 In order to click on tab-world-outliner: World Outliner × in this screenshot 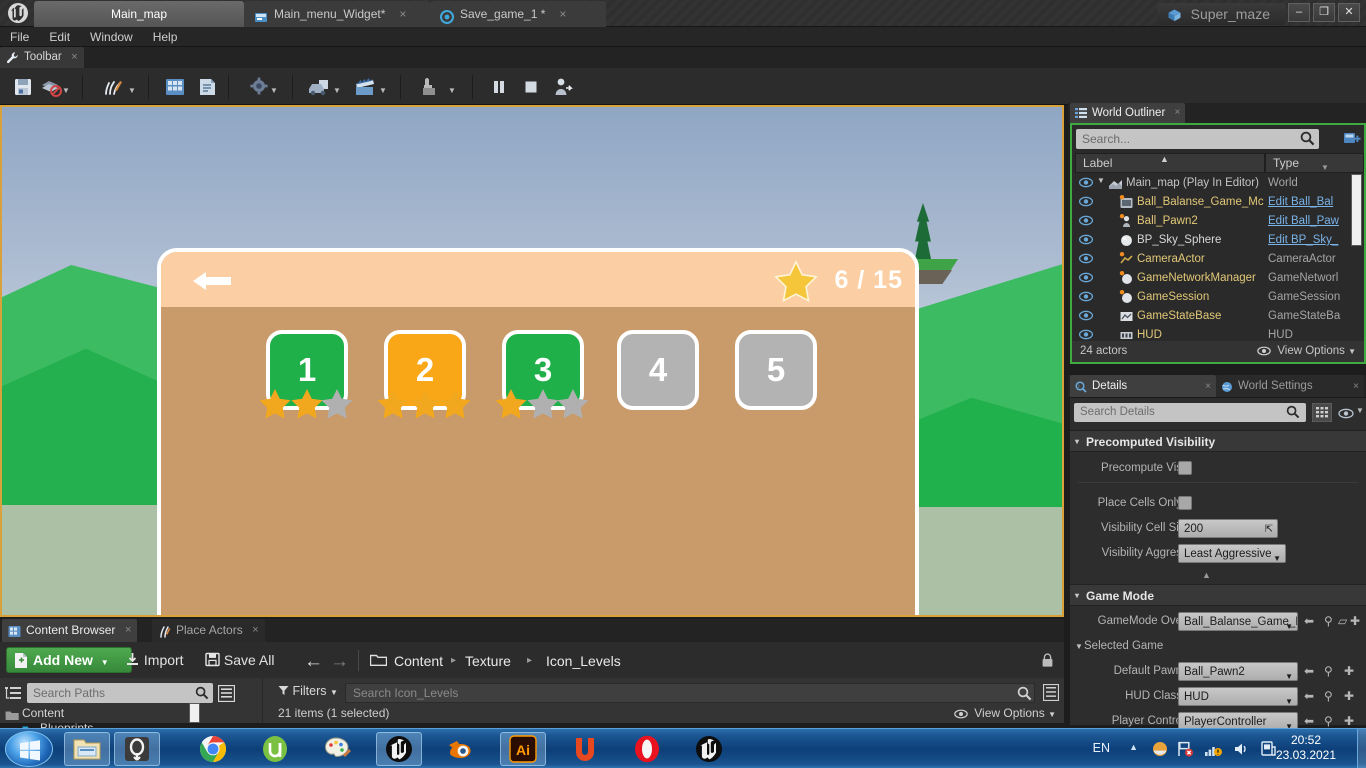, I will do `click(1128, 113)`.